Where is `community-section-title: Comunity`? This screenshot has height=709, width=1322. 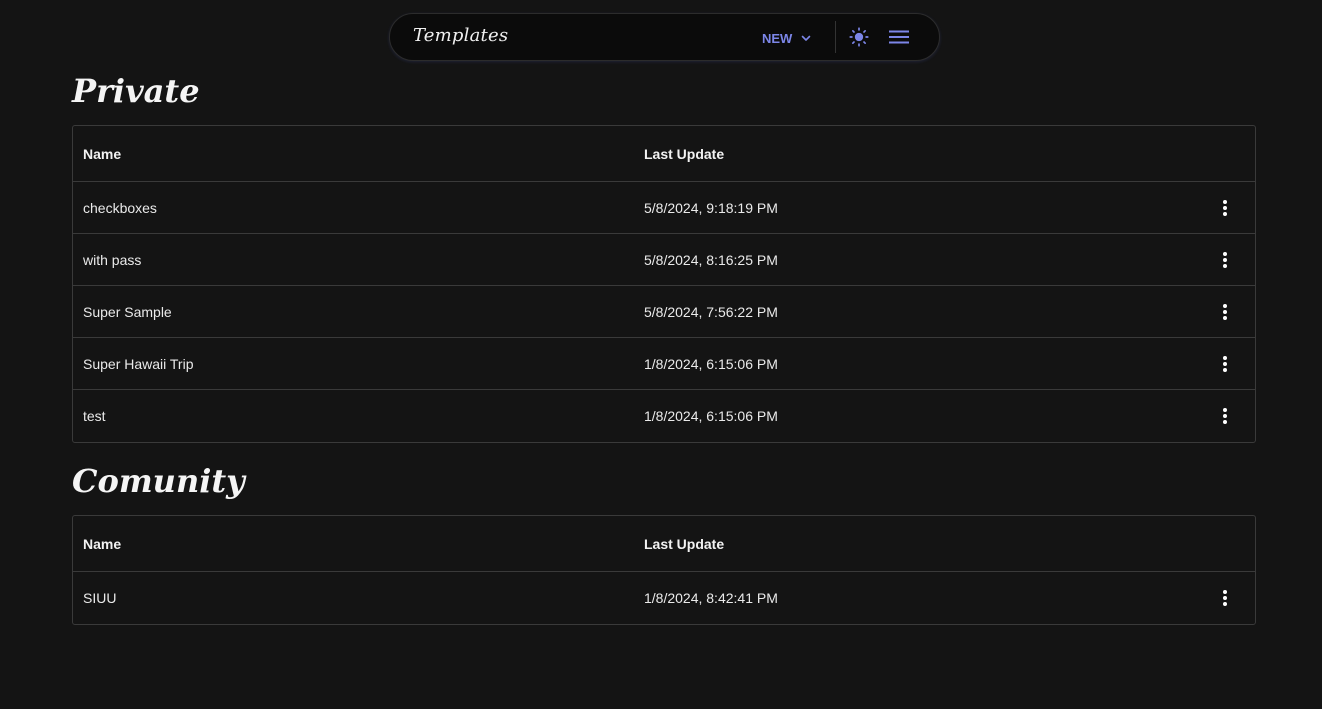
community-section-title: Comunity is located at coordinates (158, 481).